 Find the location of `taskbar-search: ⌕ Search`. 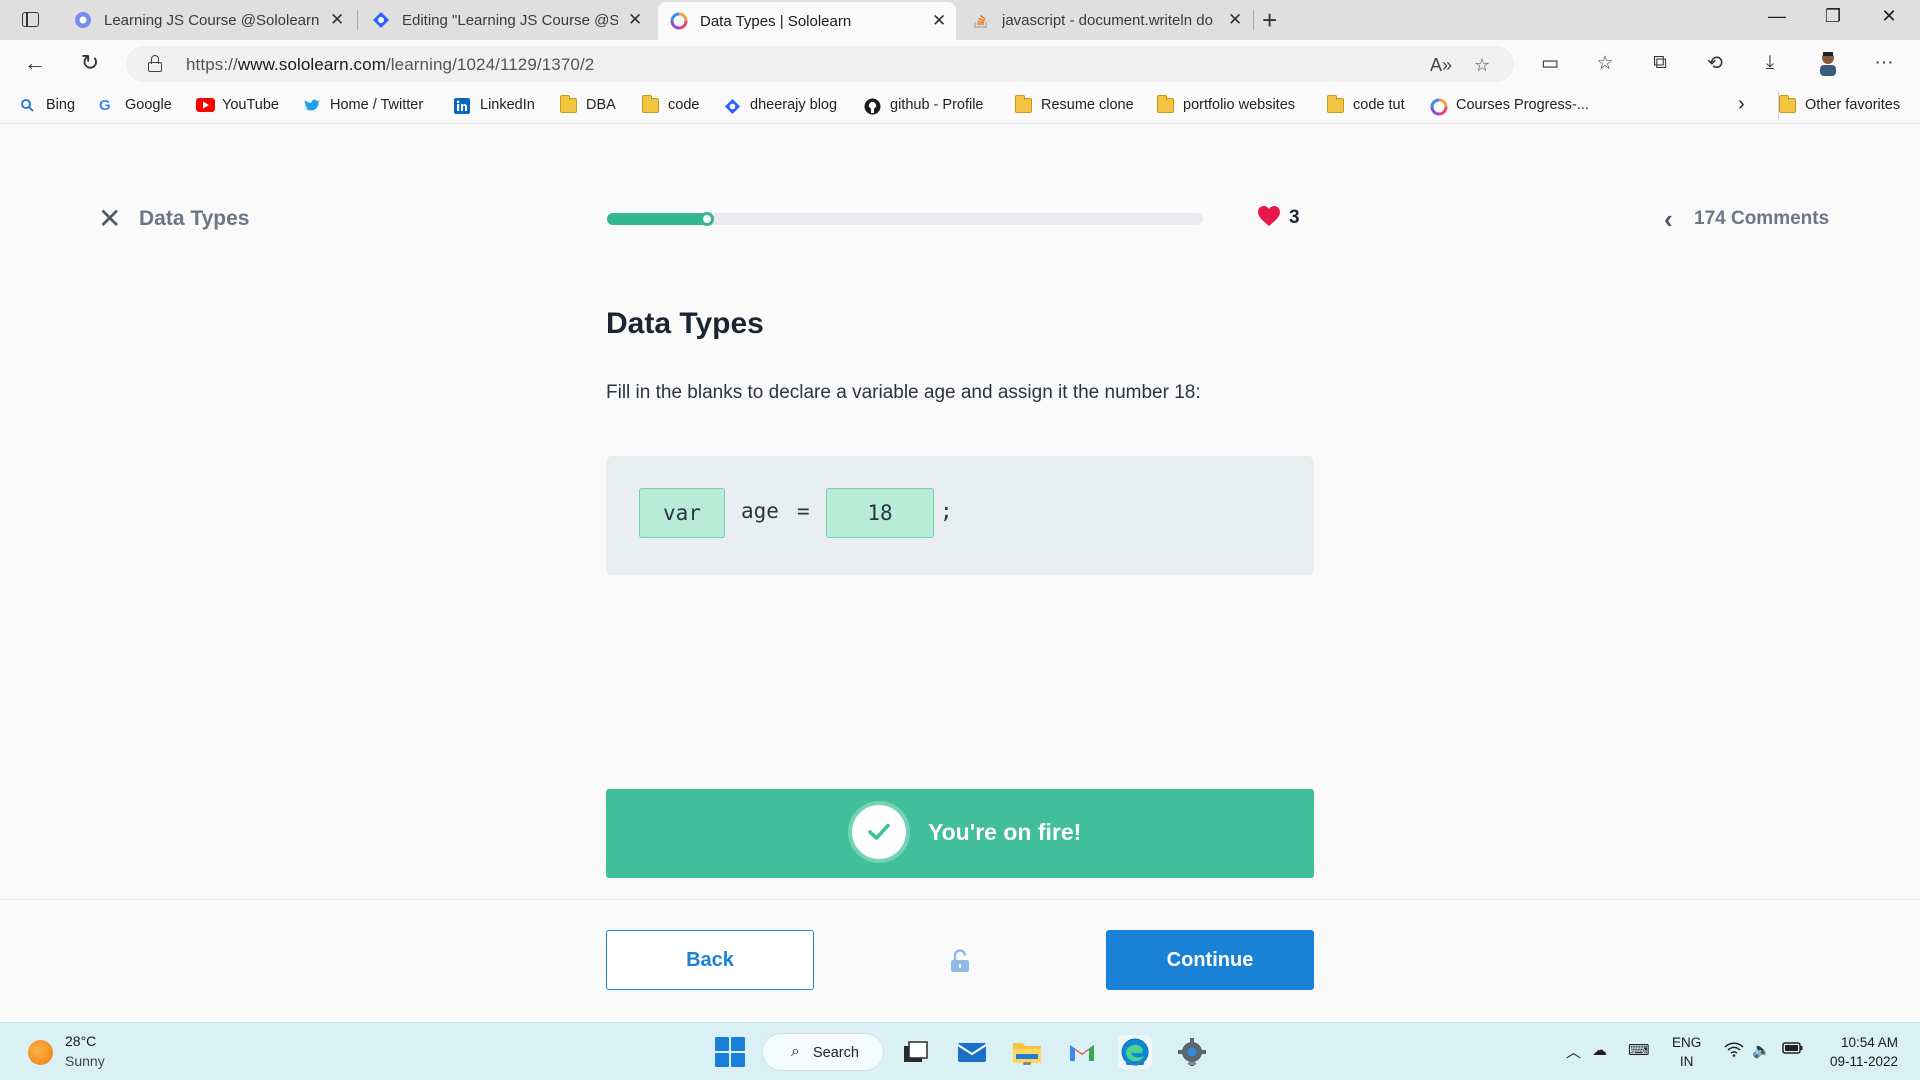

taskbar-search: ⌕ Search is located at coordinates (823, 1052).